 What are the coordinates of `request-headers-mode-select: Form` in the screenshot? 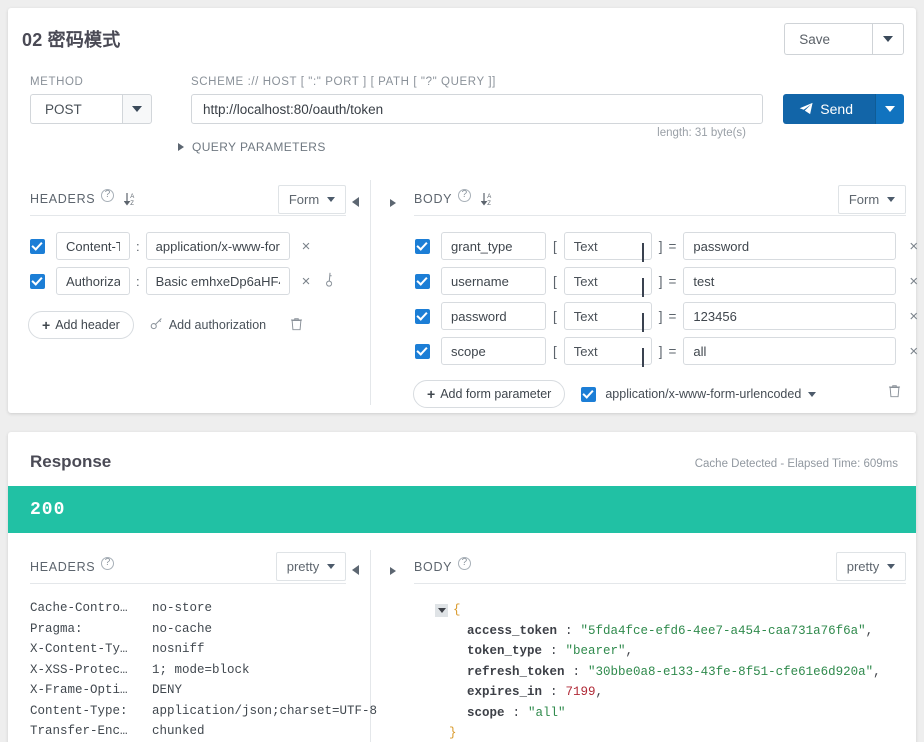 It's located at (312, 199).